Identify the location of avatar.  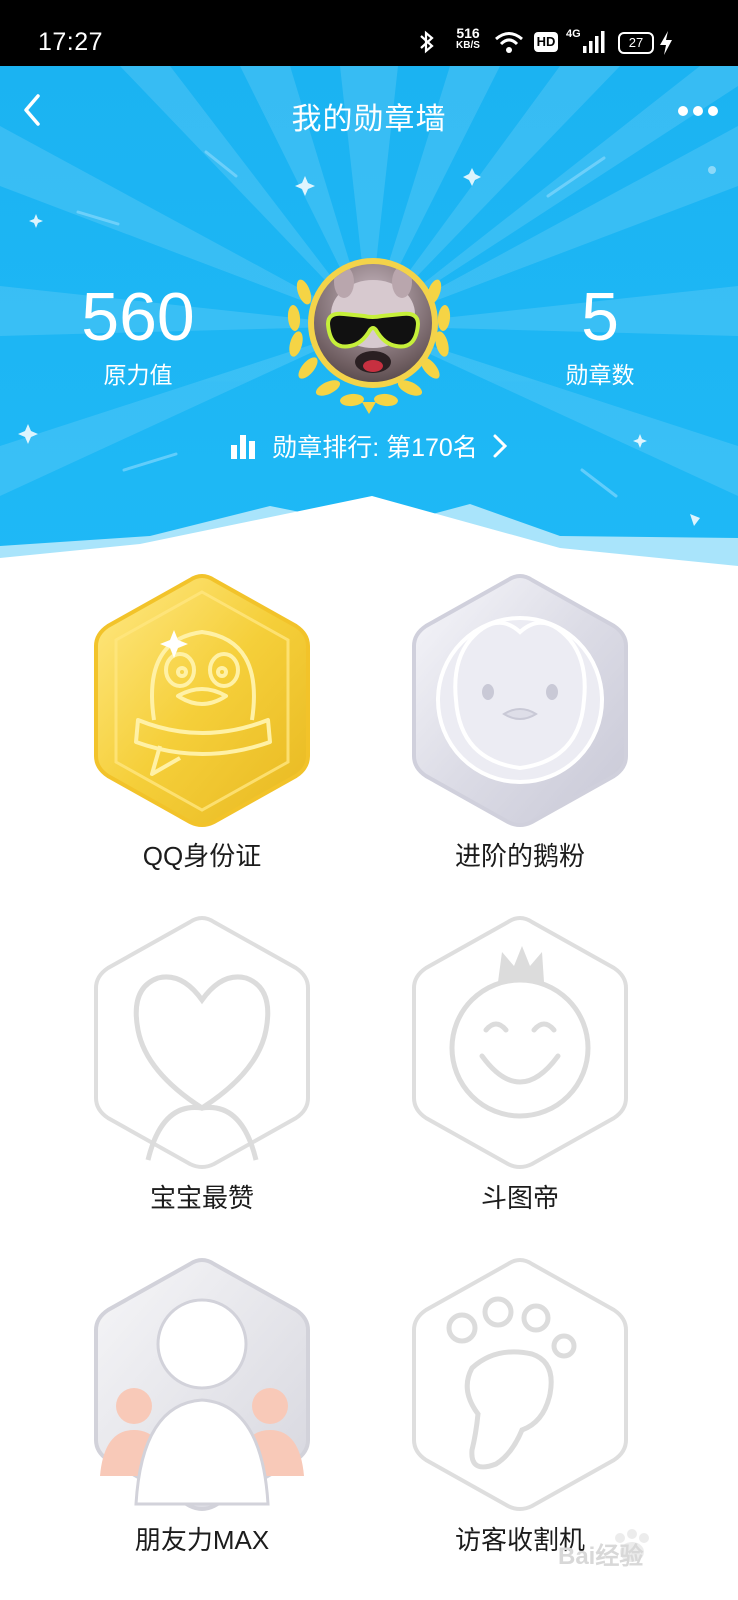
(373, 323).